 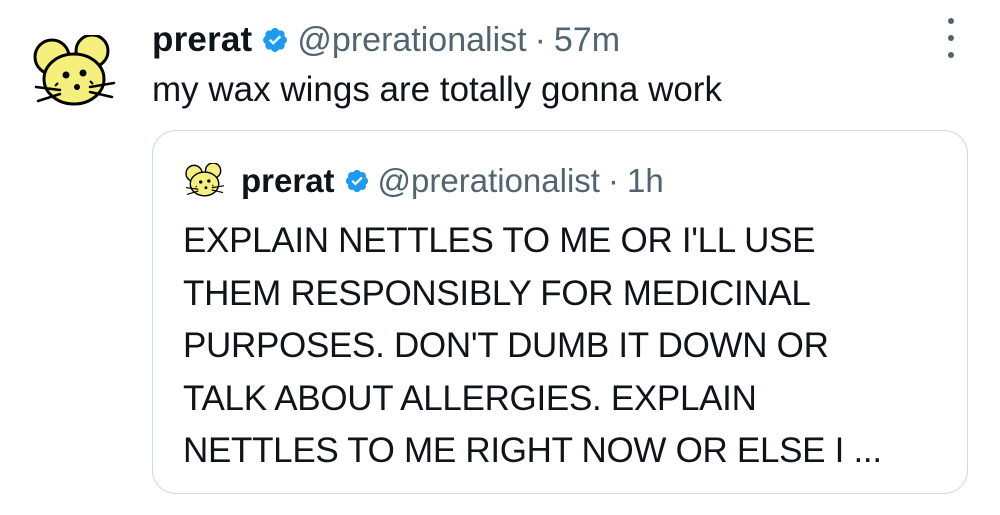 What do you see at coordinates (499, 240) in the screenshot?
I see `quote-text-line: EXPLAIN NETTLES TO ME OR I'LL USE` at bounding box center [499, 240].